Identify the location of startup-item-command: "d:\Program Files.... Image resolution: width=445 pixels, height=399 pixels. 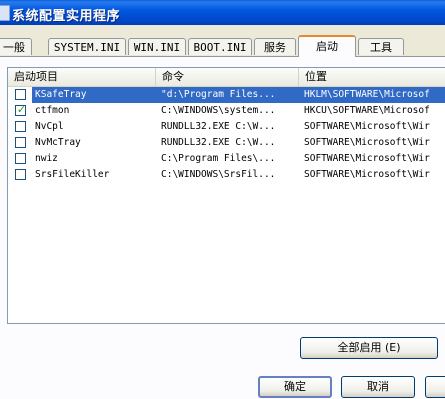
(218, 94).